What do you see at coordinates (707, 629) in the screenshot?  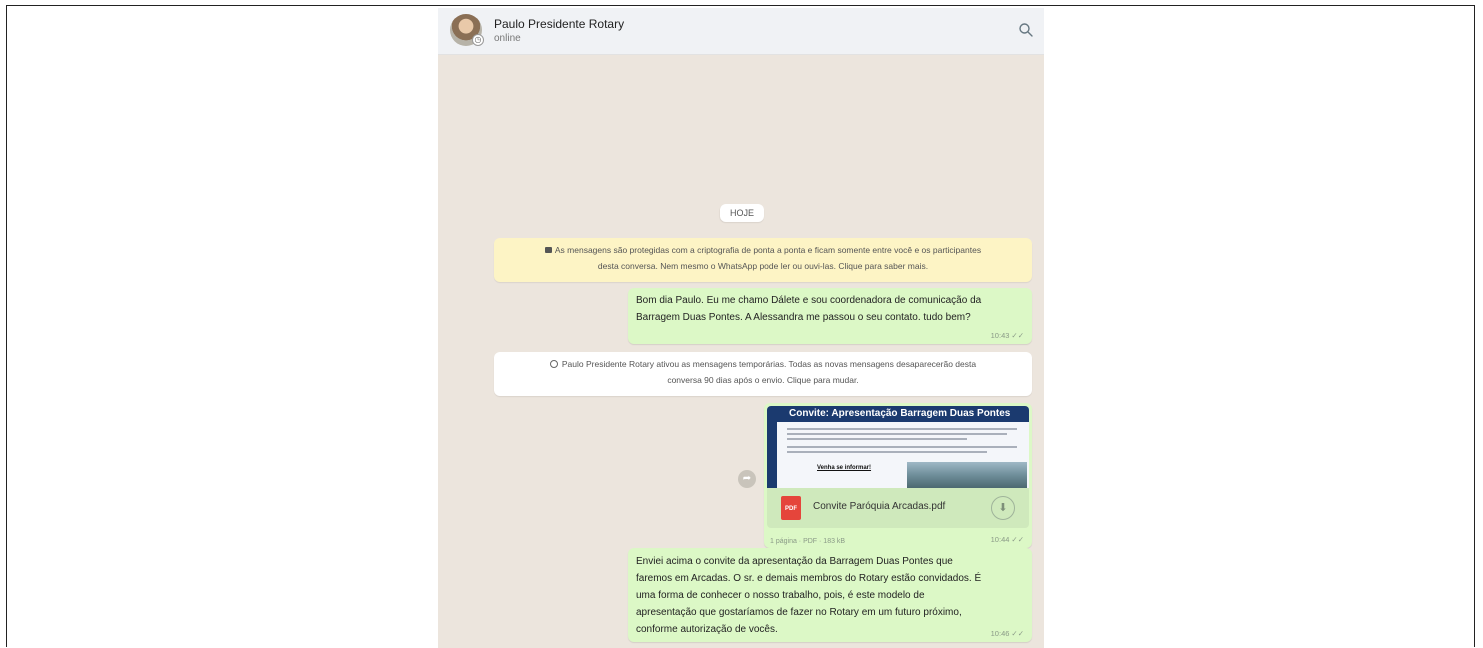 I see `message-text-line: conforme autorização de vocês.` at bounding box center [707, 629].